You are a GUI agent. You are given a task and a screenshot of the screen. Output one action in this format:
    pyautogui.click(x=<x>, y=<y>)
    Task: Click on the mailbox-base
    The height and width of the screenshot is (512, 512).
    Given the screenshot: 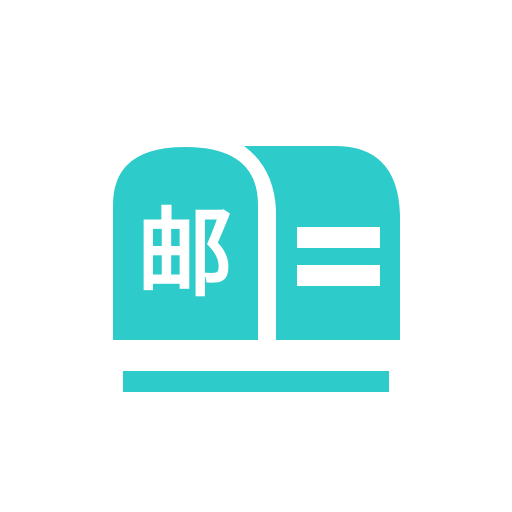 What is the action you would take?
    pyautogui.click(x=256, y=381)
    